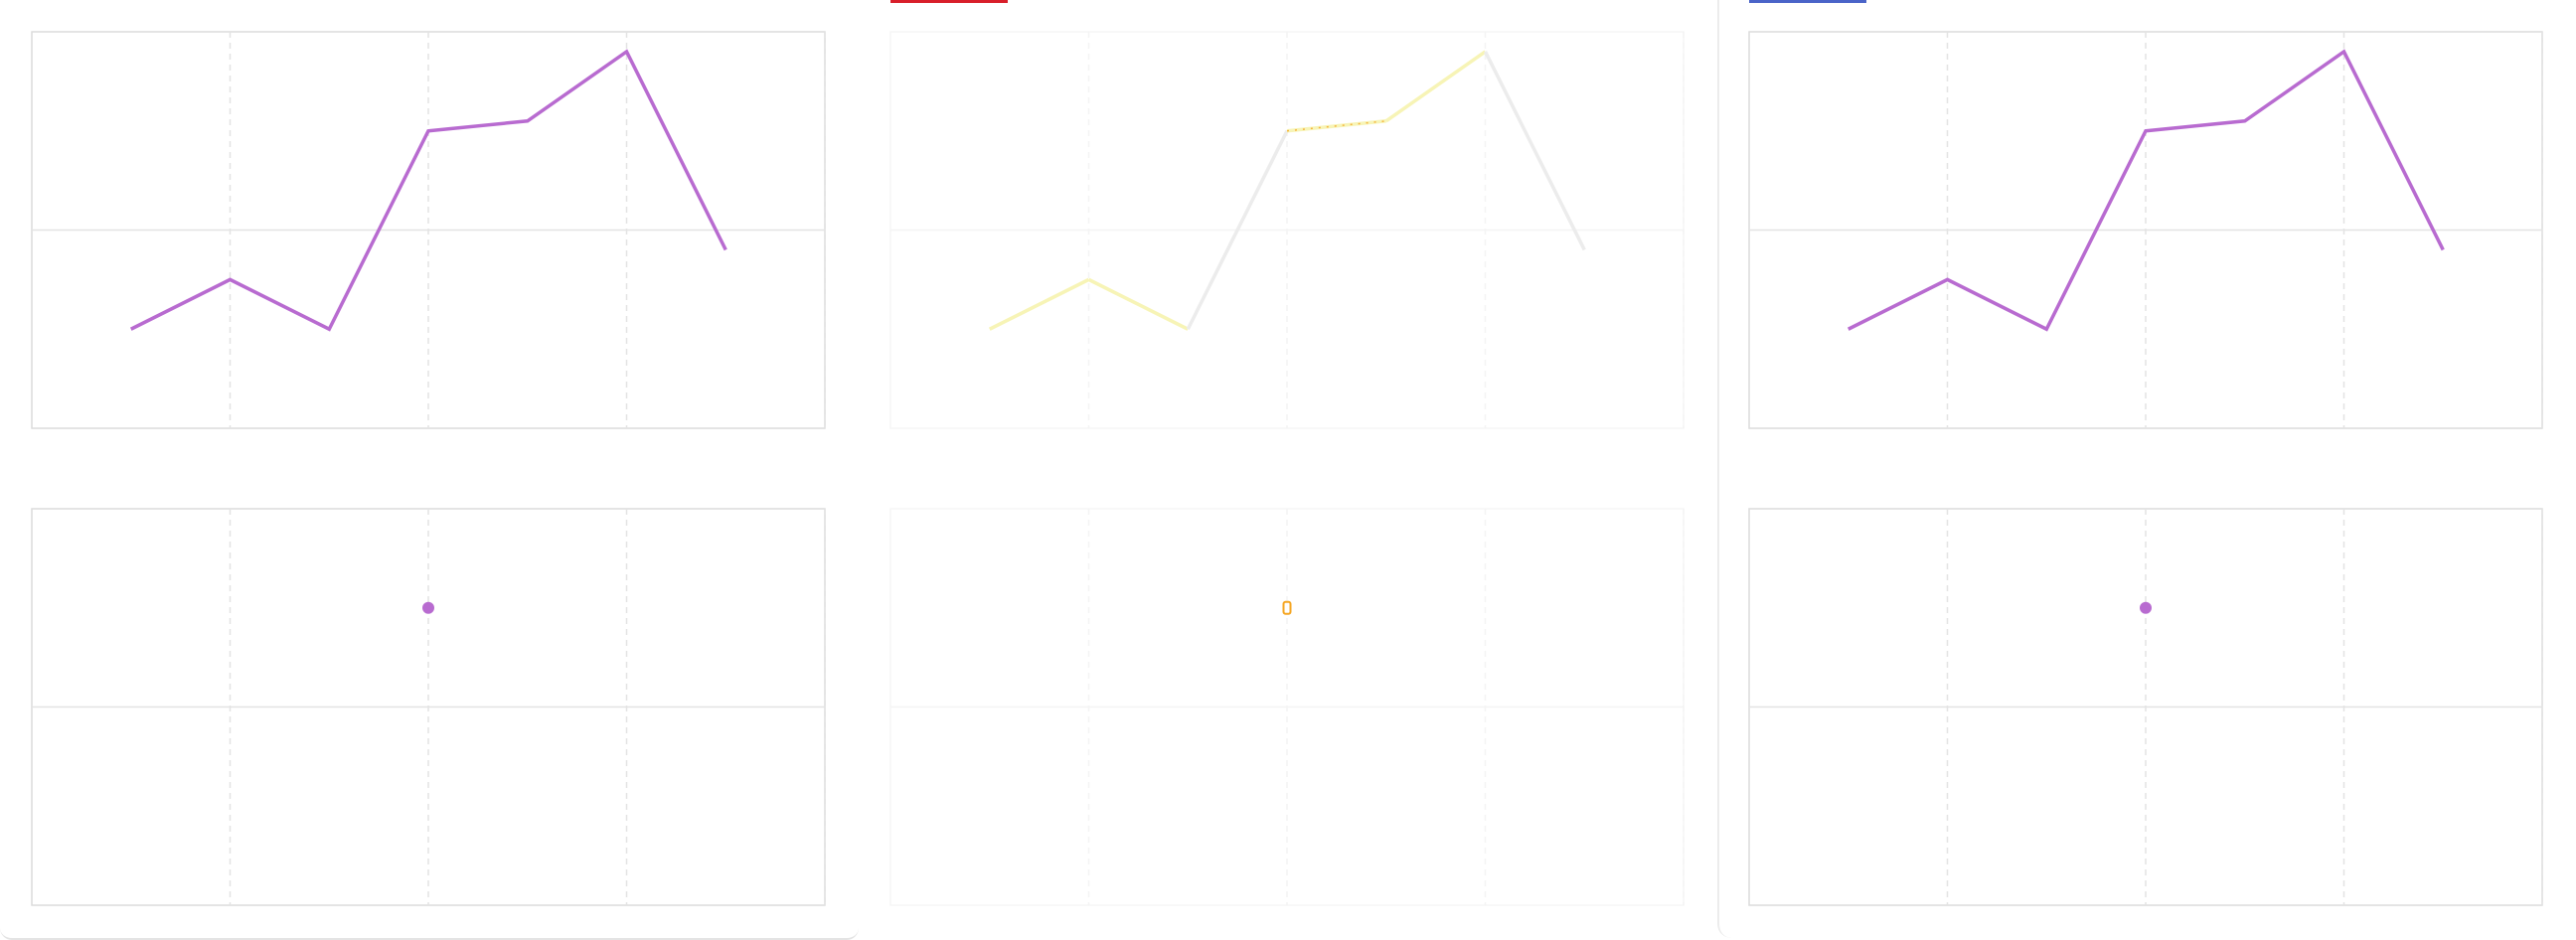  What do you see at coordinates (2146, 607) in the screenshot?
I see `right-bottom-scatter-point` at bounding box center [2146, 607].